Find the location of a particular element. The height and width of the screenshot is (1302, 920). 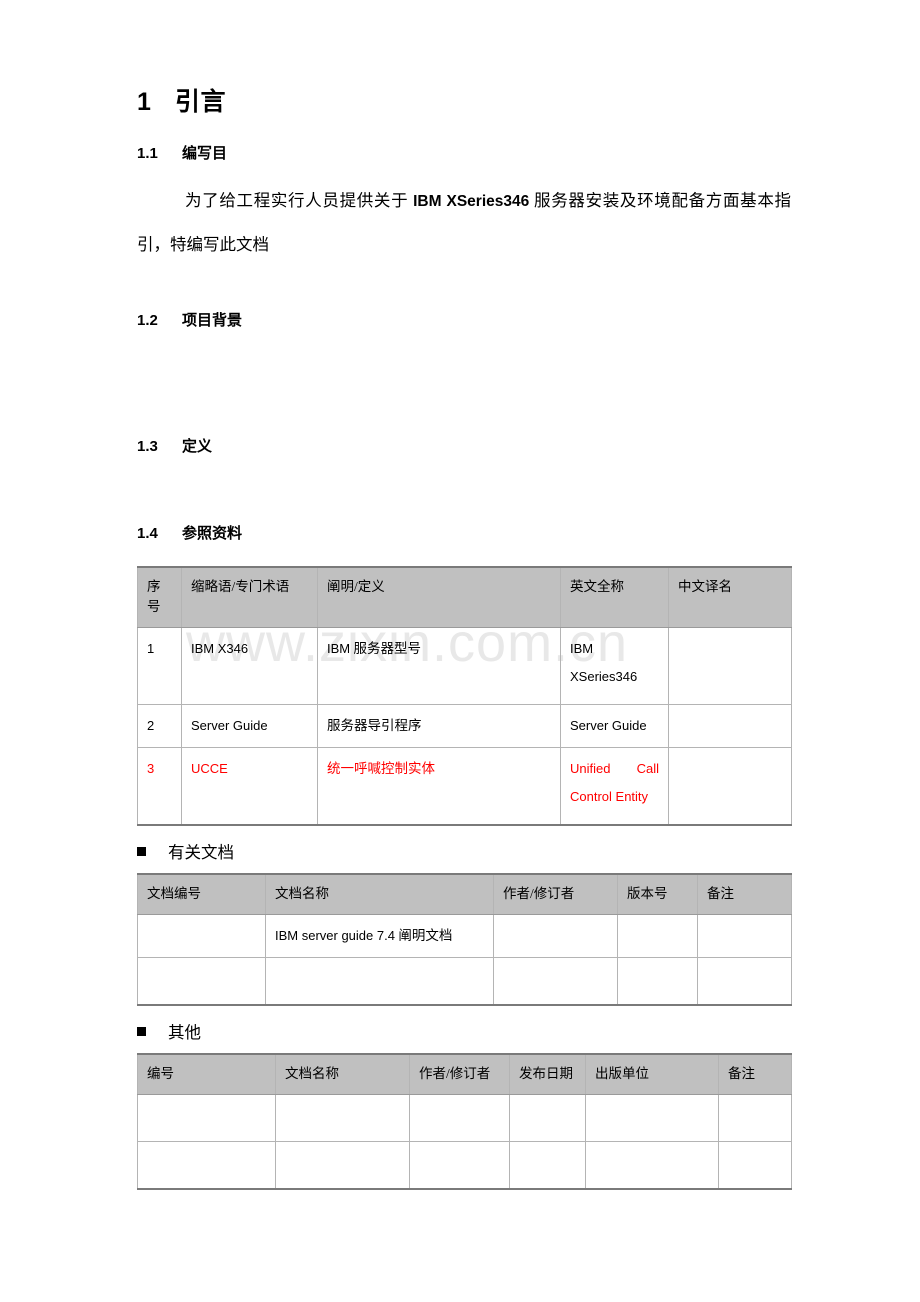

cell-abbr: IBM X346 is located at coordinates (249, 666).